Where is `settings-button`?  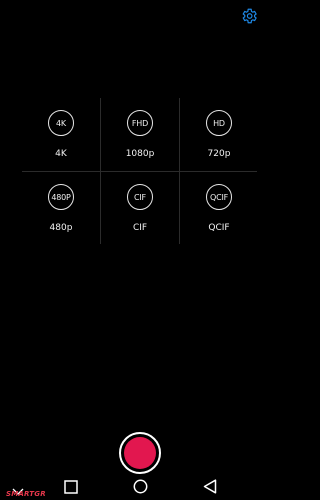
settings-button is located at coordinates (249, 16).